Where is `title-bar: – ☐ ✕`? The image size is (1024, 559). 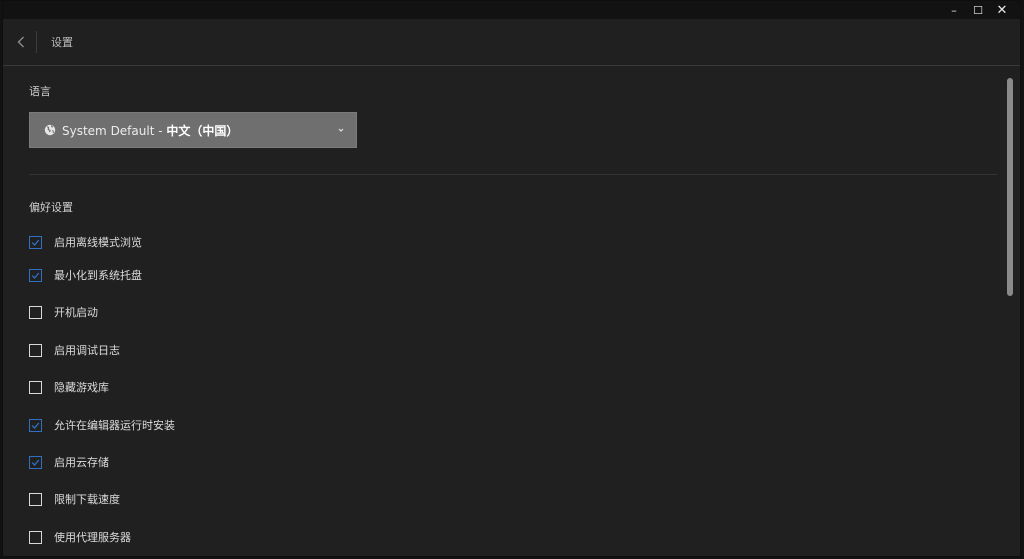
title-bar: – ☐ ✕ is located at coordinates (511, 10).